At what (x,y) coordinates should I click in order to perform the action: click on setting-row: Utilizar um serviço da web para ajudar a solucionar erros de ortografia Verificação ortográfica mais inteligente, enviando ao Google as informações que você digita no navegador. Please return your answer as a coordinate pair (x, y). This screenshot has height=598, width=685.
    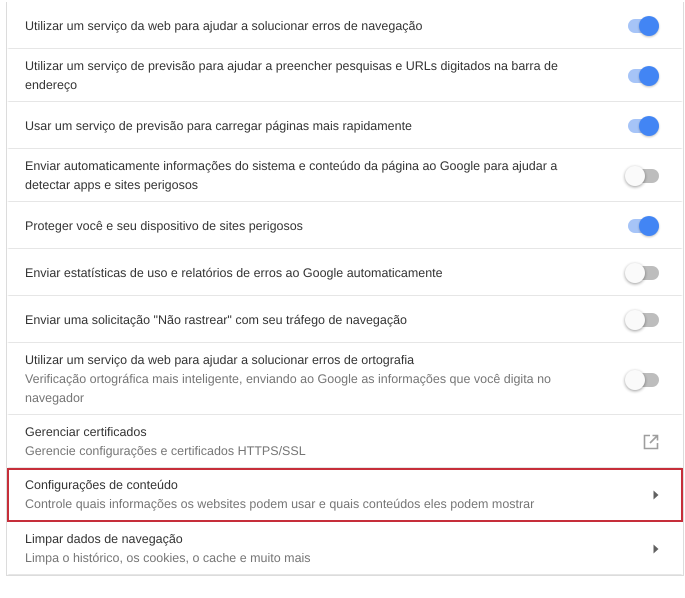
    Looking at the image, I should click on (345, 379).